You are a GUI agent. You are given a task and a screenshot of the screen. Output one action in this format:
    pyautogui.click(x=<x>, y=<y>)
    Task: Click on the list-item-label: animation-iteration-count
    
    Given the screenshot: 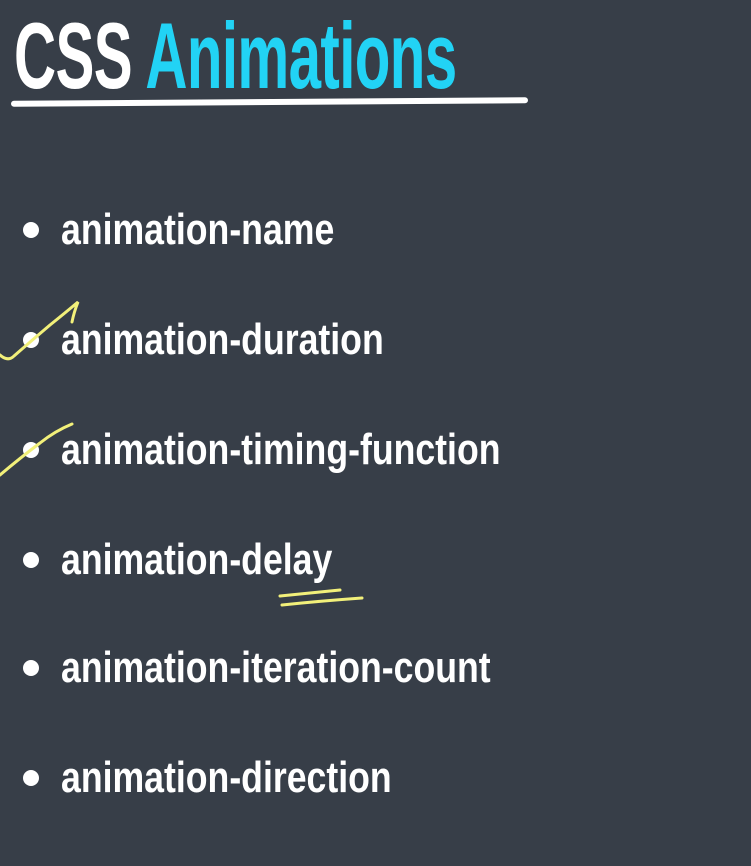 What is the action you would take?
    pyautogui.click(x=276, y=667)
    